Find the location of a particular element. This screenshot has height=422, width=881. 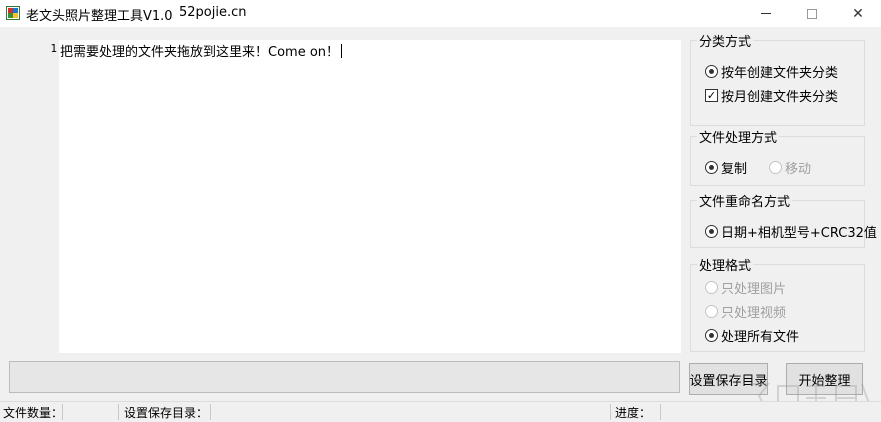

classify-by-year-radio: 按年创建文件夹分类 is located at coordinates (771, 71).